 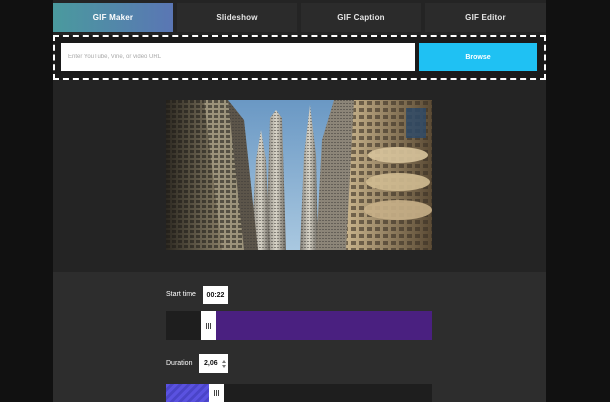 What do you see at coordinates (224, 363) in the screenshot?
I see `stepper-arrows-icon` at bounding box center [224, 363].